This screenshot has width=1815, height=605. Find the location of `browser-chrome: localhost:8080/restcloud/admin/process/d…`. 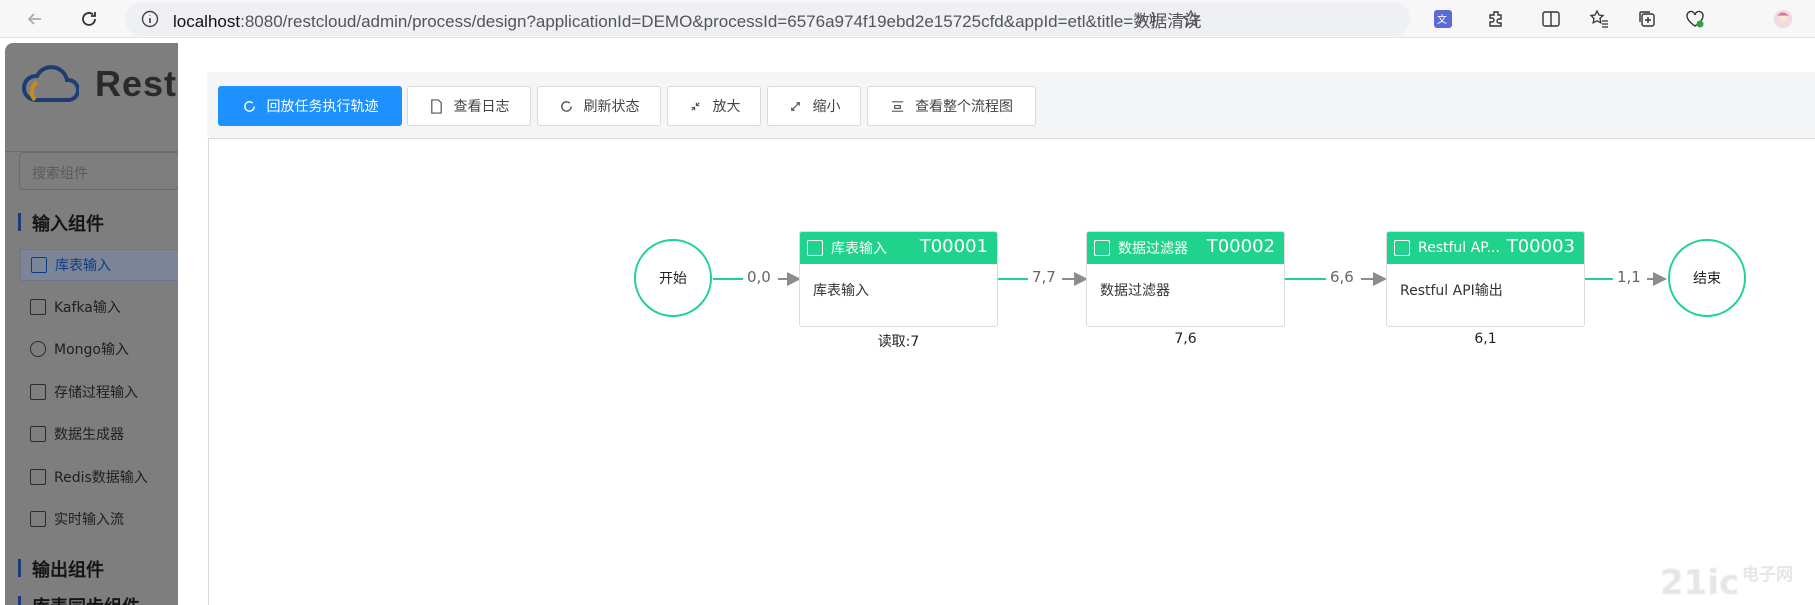

browser-chrome: localhost:8080/restcloud/admin/process/d… is located at coordinates (907, 19).